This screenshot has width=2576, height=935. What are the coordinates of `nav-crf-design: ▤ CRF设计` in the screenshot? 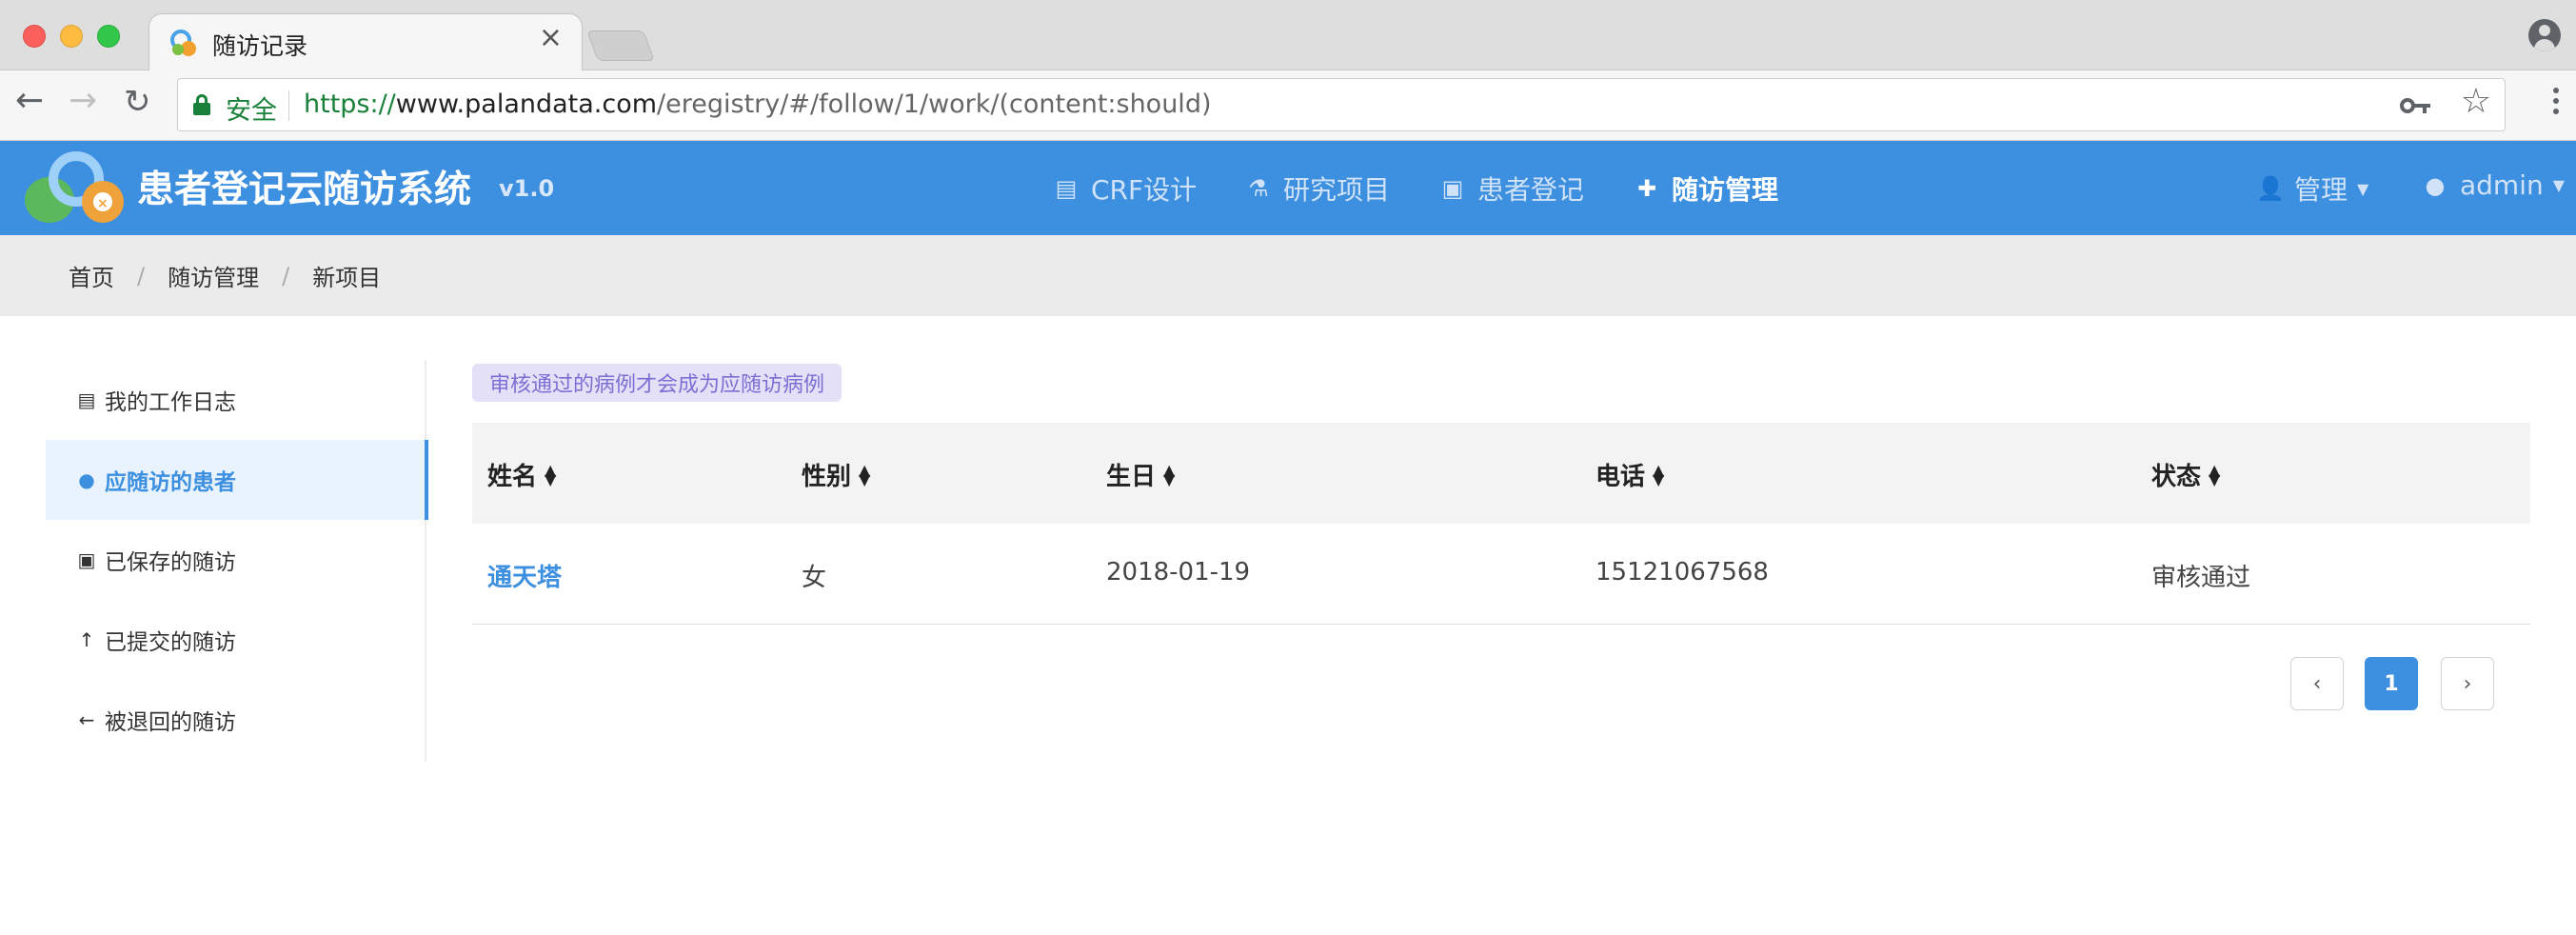 It's located at (1125, 188).